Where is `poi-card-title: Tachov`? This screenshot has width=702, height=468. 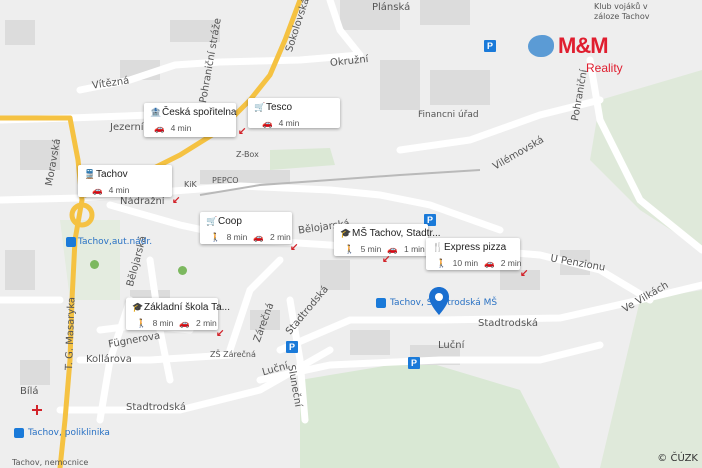
poi-card-title: Tachov is located at coordinates (112, 174).